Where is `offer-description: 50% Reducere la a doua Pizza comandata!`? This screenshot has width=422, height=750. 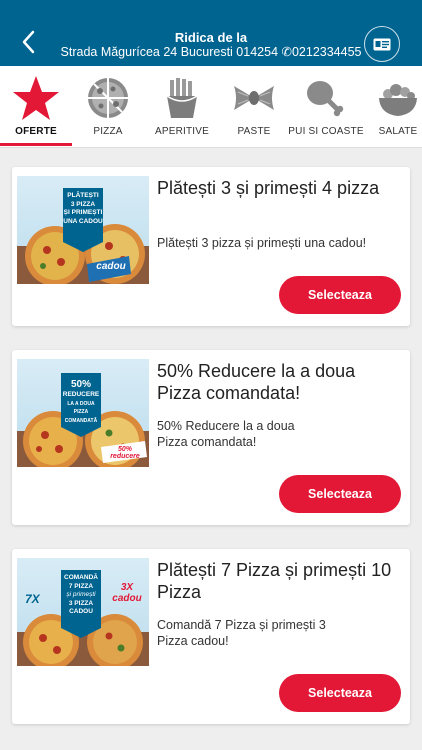
offer-description: 50% Reducere la a doua Pizza comandata! is located at coordinates (226, 434).